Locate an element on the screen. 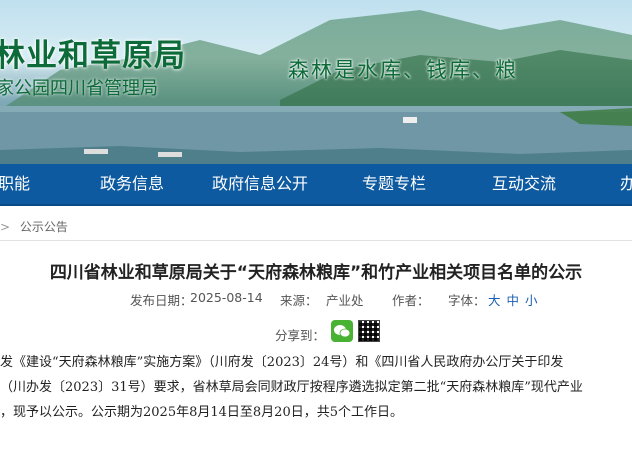  font-size-small-button: 小 is located at coordinates (531, 300).